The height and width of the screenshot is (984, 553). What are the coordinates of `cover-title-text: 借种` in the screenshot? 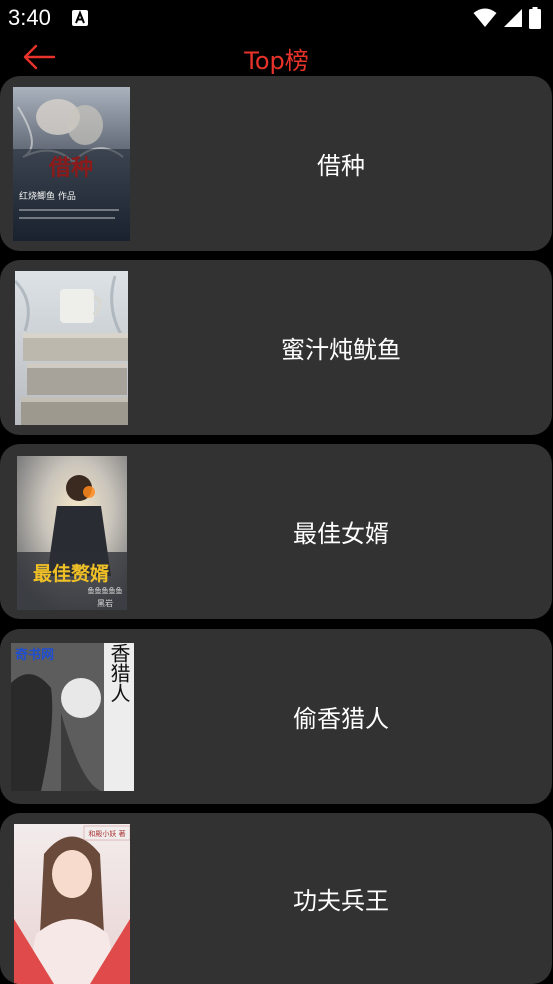 It's located at (70, 168).